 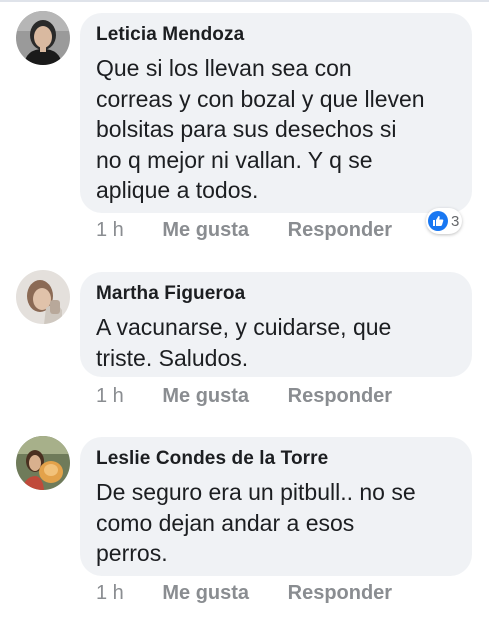 I want to click on comment-author: Leslie Condes de la Torre, so click(x=276, y=459).